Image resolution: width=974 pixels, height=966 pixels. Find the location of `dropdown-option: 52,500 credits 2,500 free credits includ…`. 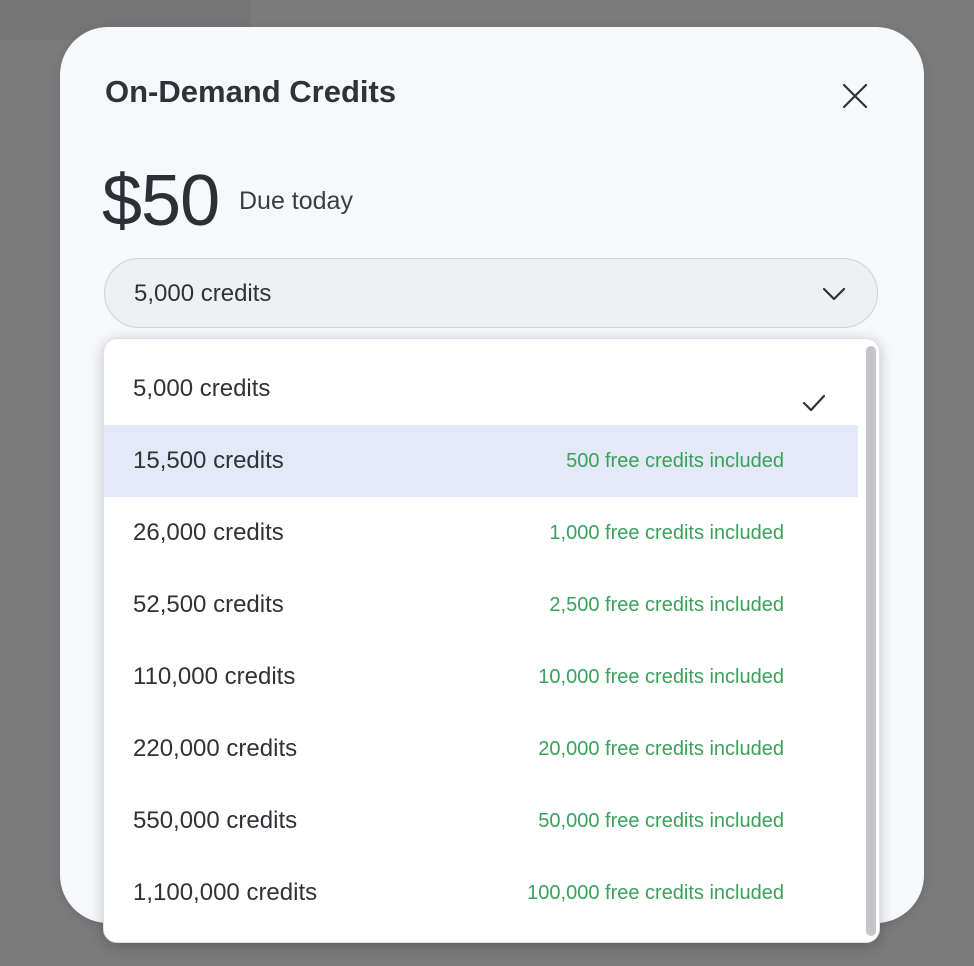

dropdown-option: 52,500 credits 2,500 free credits includ… is located at coordinates (481, 605).